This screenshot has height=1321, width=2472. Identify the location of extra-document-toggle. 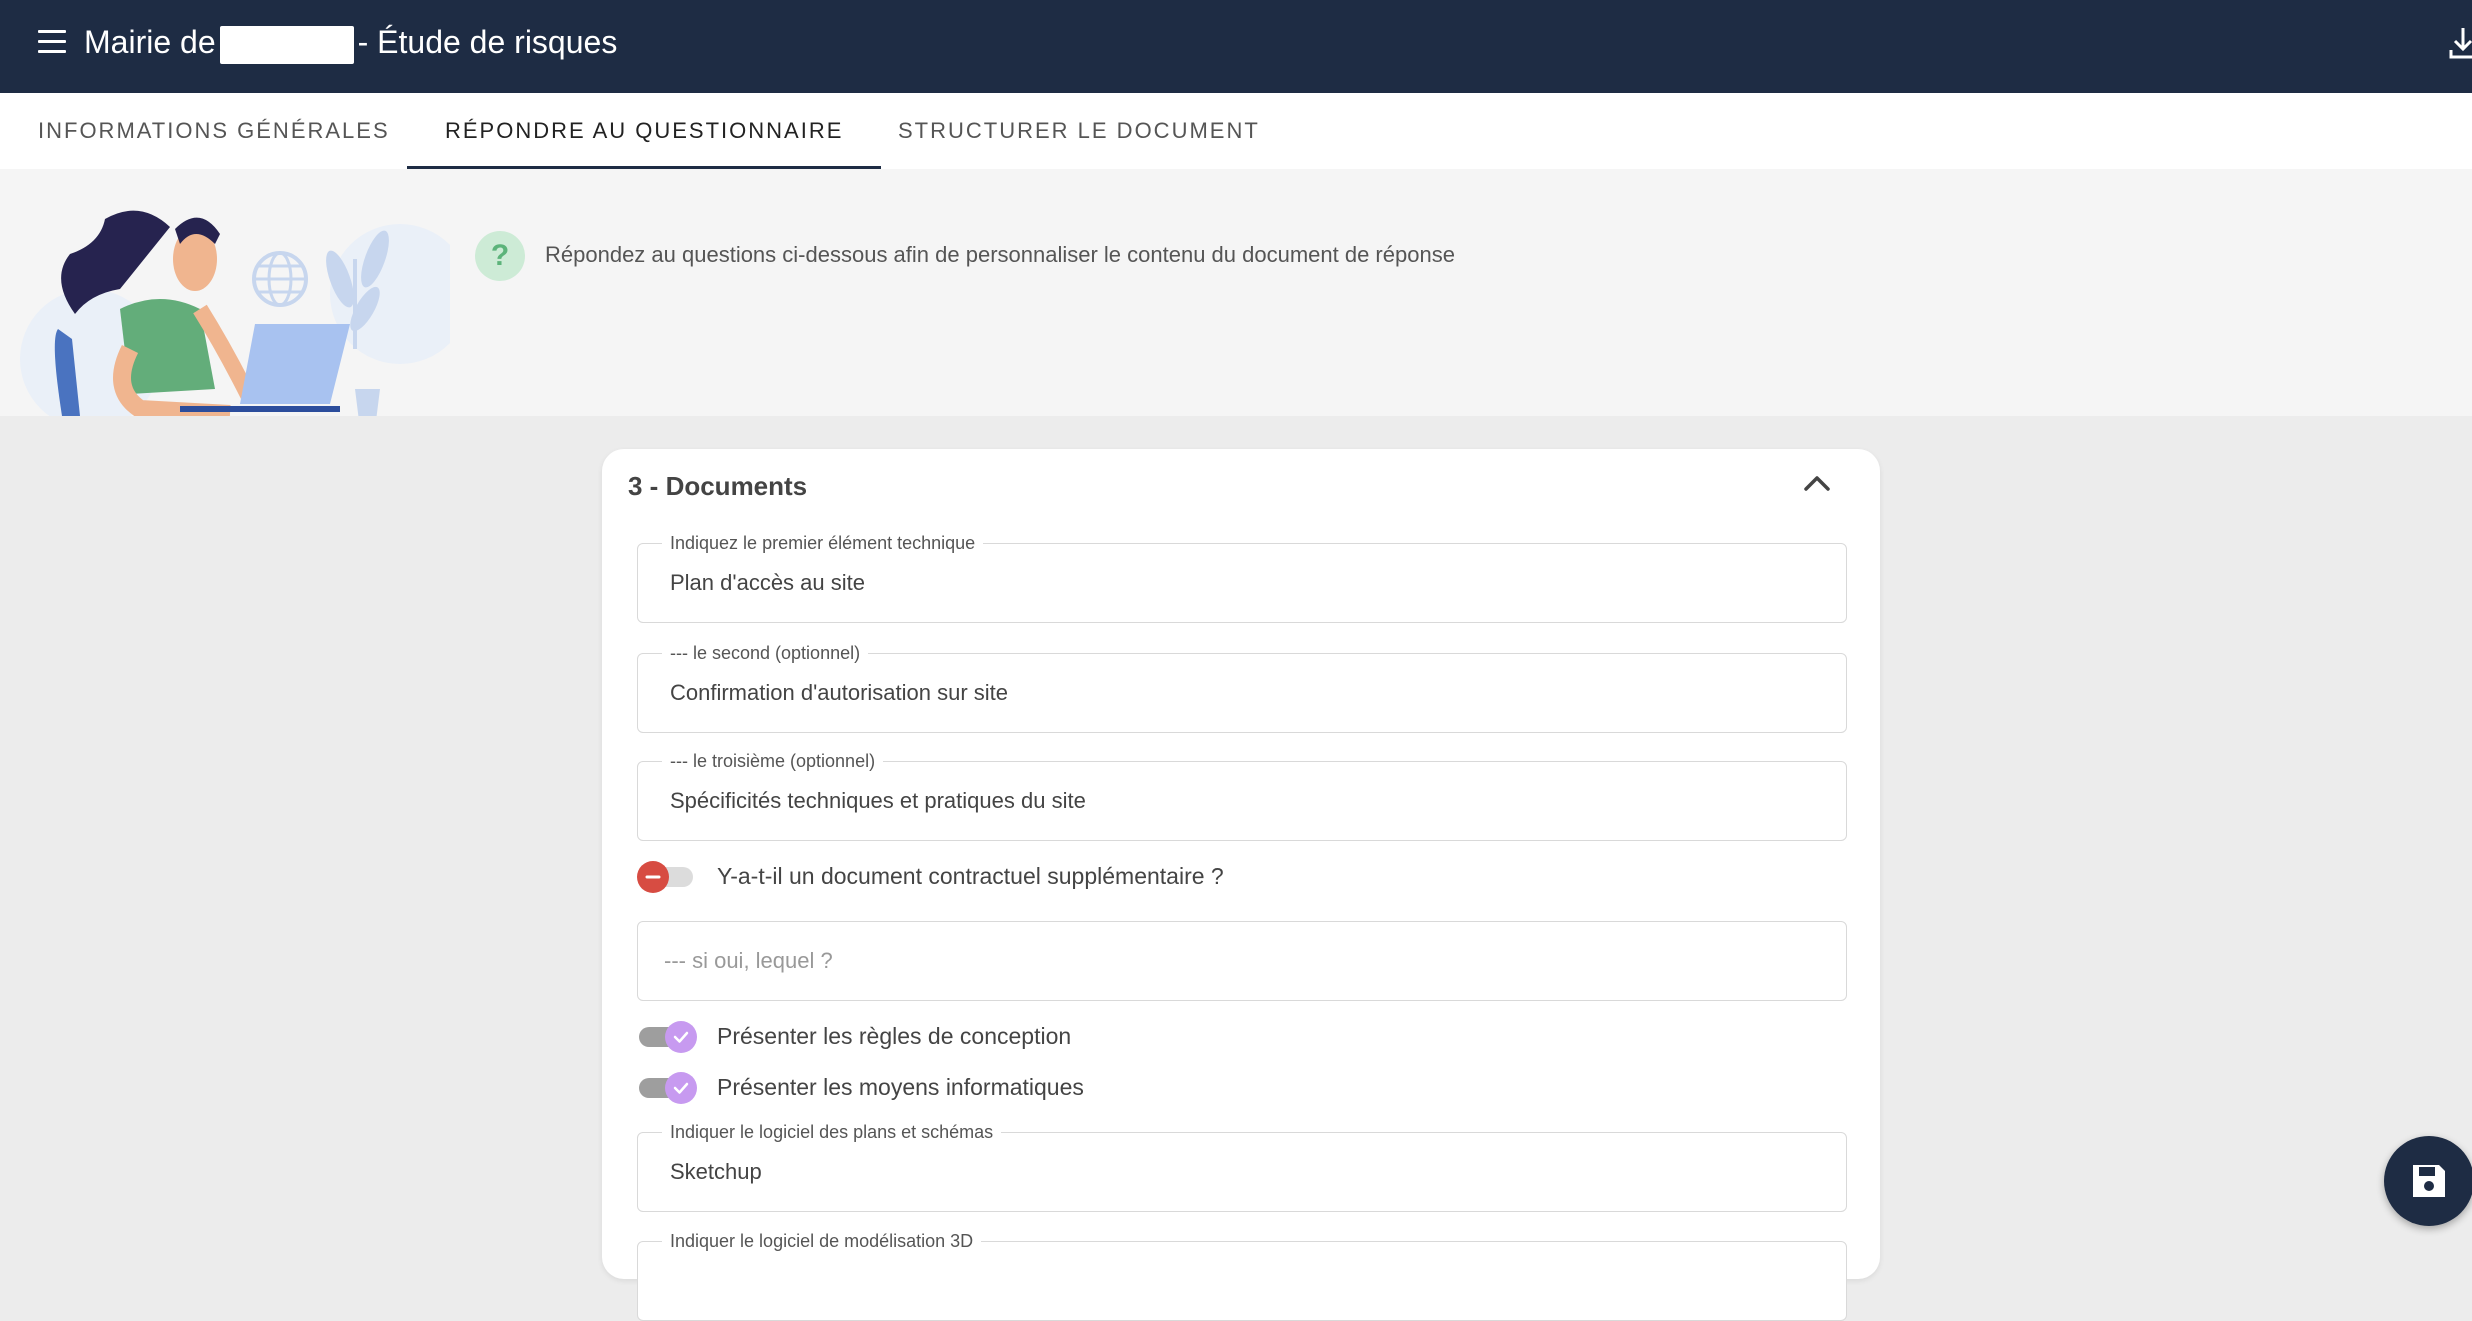
(667, 877).